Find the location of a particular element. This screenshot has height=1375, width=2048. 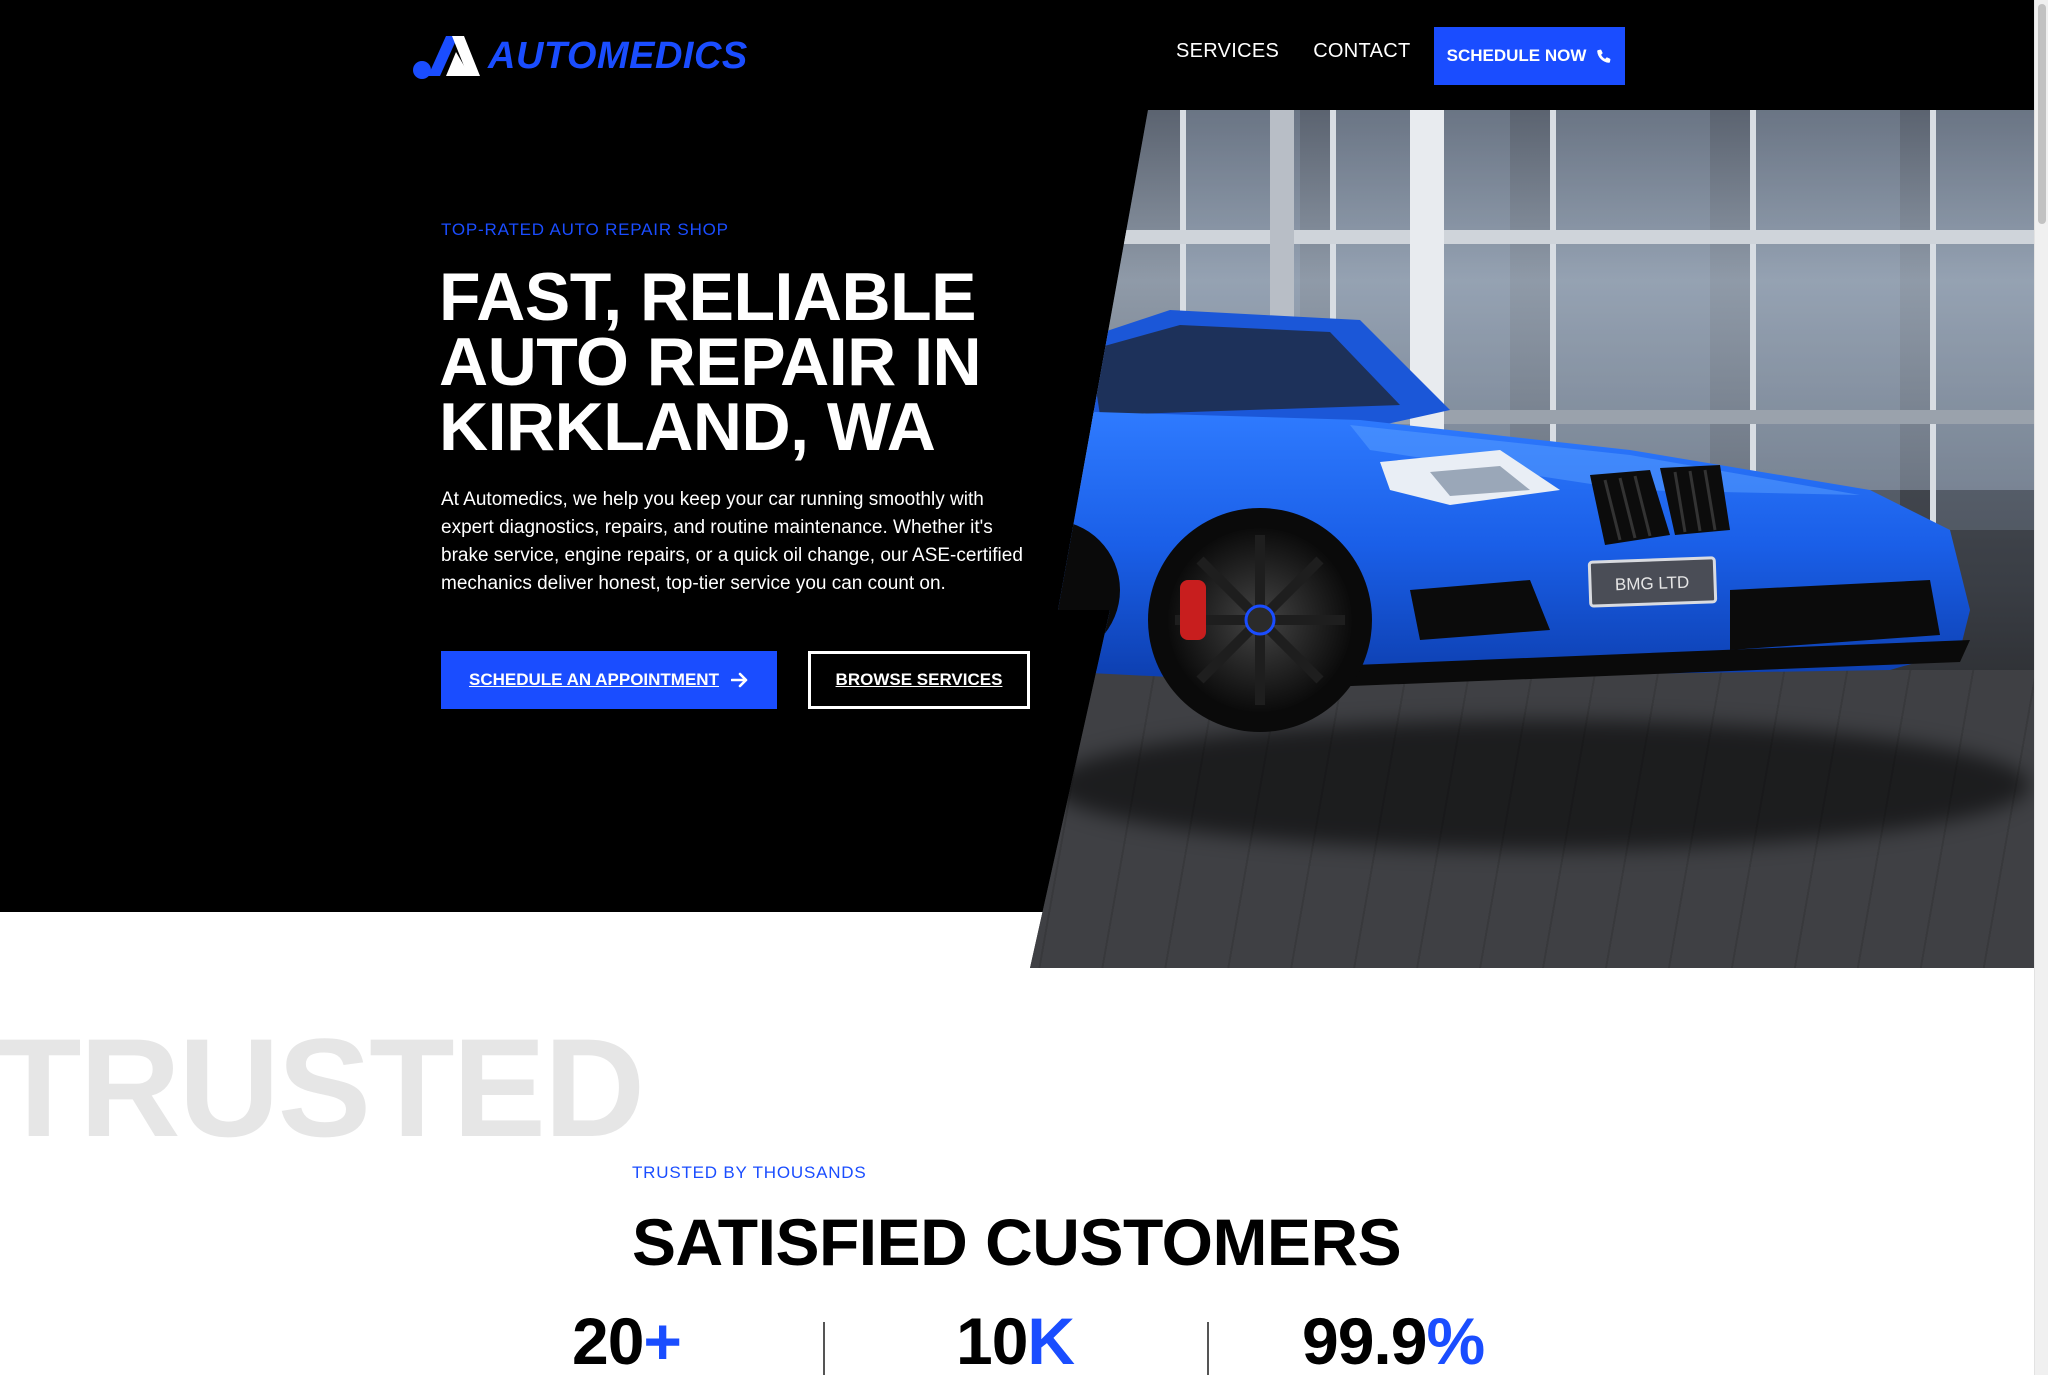

stat-years: 20+ is located at coordinates (627, 1341).